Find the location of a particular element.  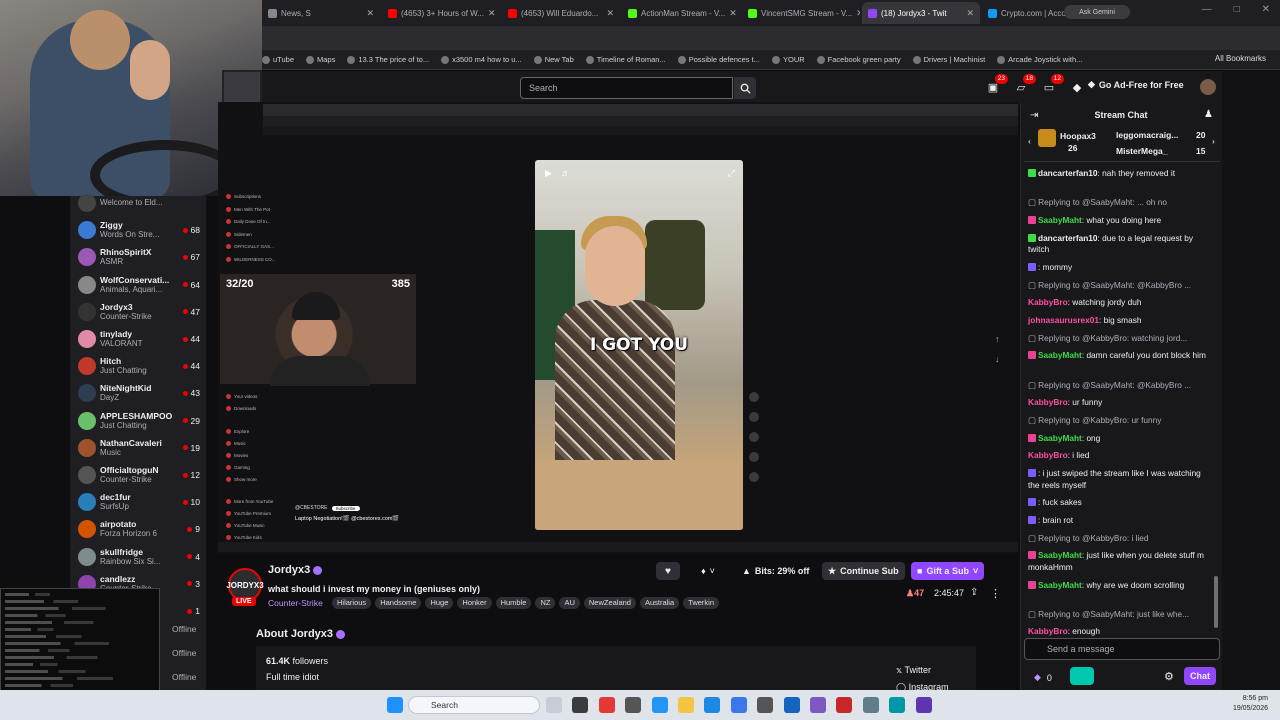

stream-tag: Huge is located at coordinates (439, 603).